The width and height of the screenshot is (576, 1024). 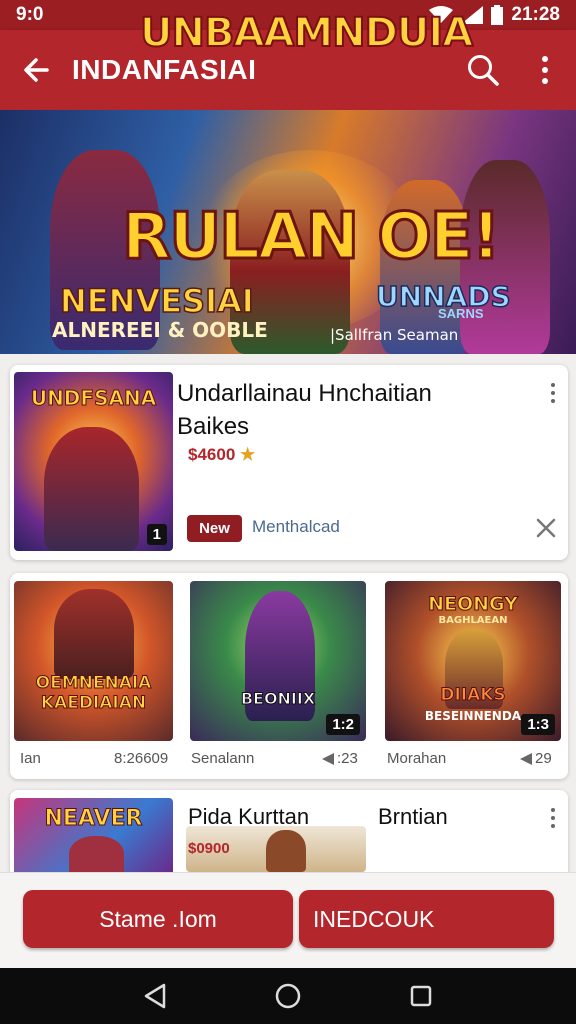 I want to click on grid-thumb-badge-3: 1:3, so click(x=538, y=724).